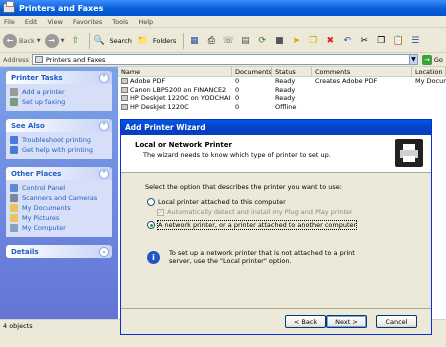 The image size is (446, 347). Describe the element at coordinates (222, 201) in the screenshot. I see `local-printer-label: Local printer attached to this computer` at that location.